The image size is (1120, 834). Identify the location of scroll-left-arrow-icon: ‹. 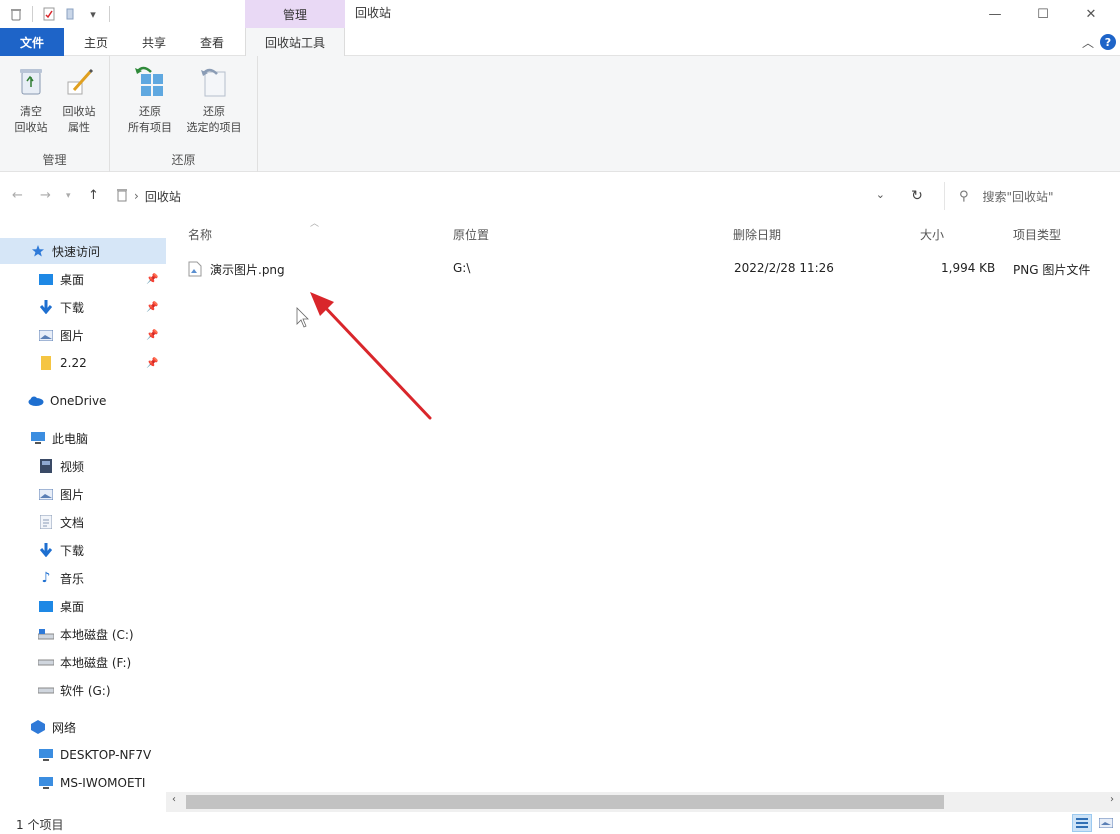
(174, 799).